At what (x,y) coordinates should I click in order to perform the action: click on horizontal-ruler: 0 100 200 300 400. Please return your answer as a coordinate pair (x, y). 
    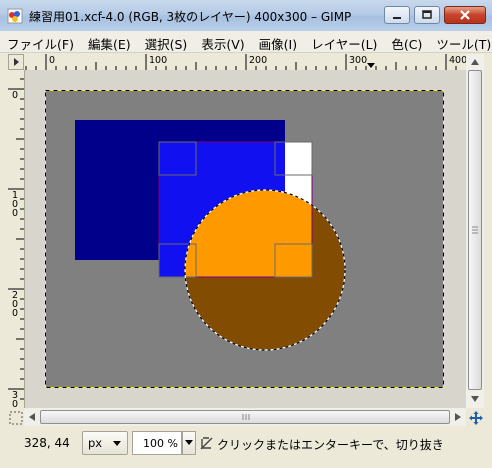
    Looking at the image, I should click on (245, 62).